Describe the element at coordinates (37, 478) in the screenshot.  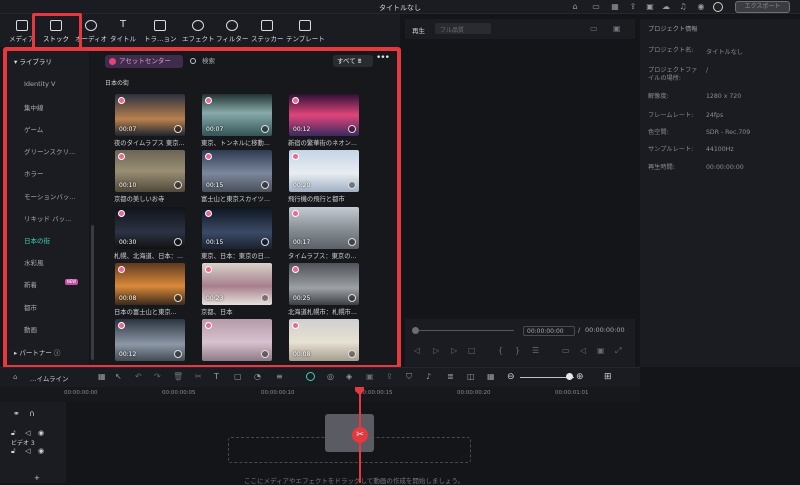
I see `add-icon: +` at that location.